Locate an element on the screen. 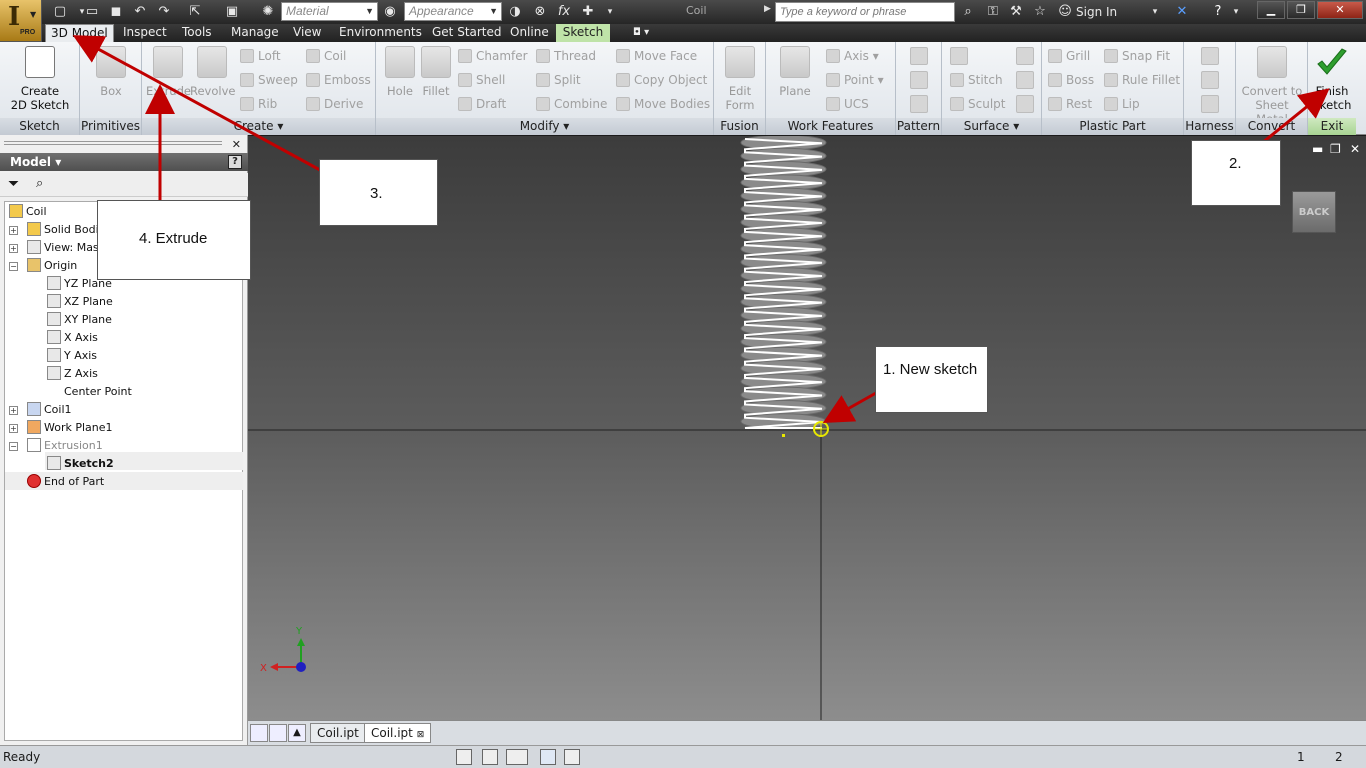 This screenshot has width=1366, height=768. panel-title-create: Create ▾ is located at coordinates (258, 126).